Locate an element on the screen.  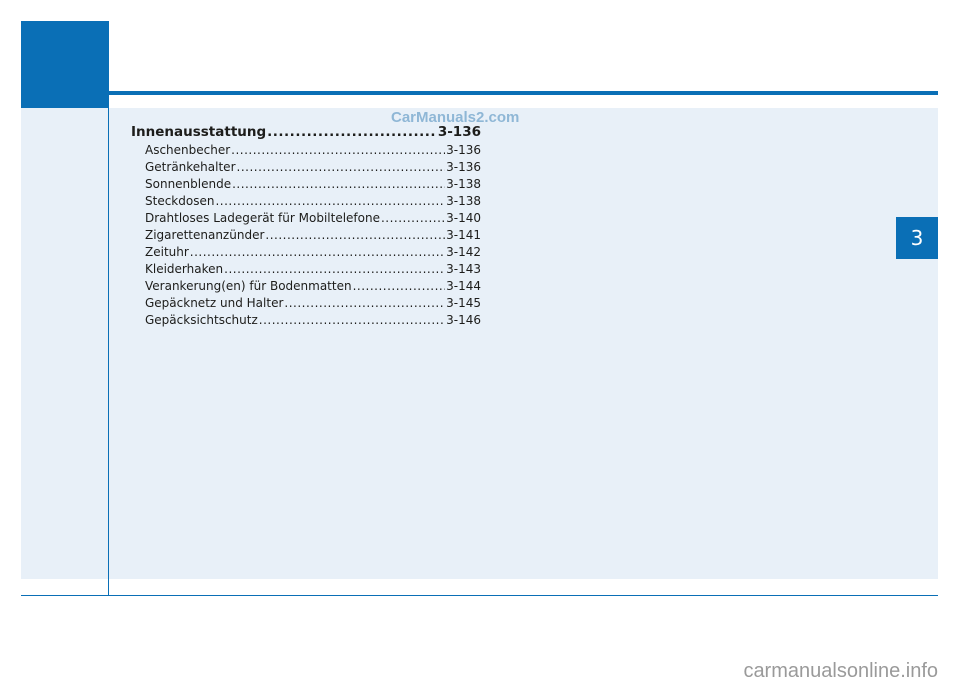
toc-item-title: Verankerung(en) für Bodenmatten is located at coordinates (248, 286).